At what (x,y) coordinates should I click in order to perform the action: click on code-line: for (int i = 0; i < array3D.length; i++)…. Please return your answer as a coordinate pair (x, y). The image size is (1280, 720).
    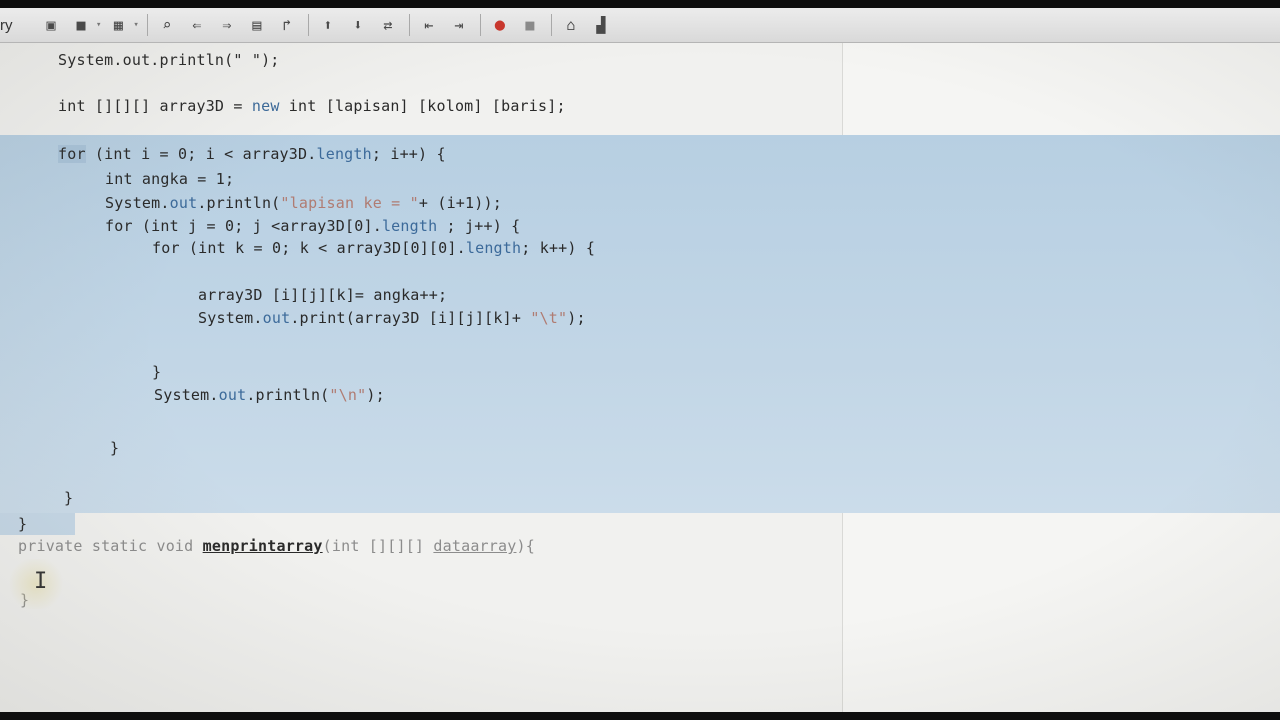
    Looking at the image, I should click on (252, 154).